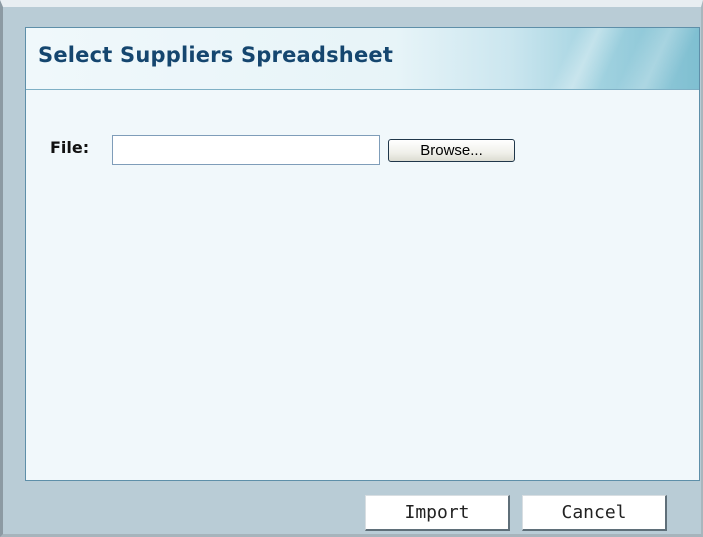 The image size is (703, 537). What do you see at coordinates (216, 55) in the screenshot?
I see `dialog-title: Select Suppliers Spreadsheet` at bounding box center [216, 55].